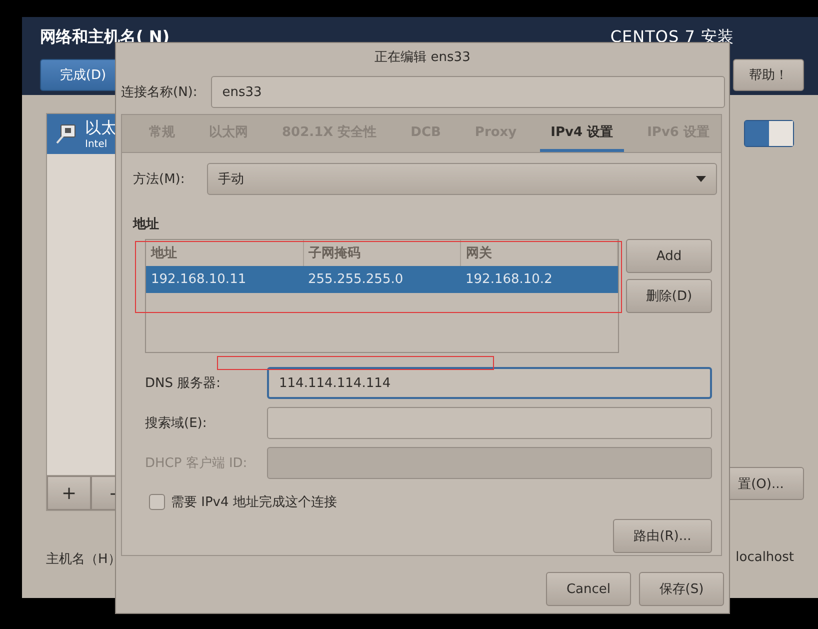  I want to click on method-label: 方法(M):, so click(159, 179).